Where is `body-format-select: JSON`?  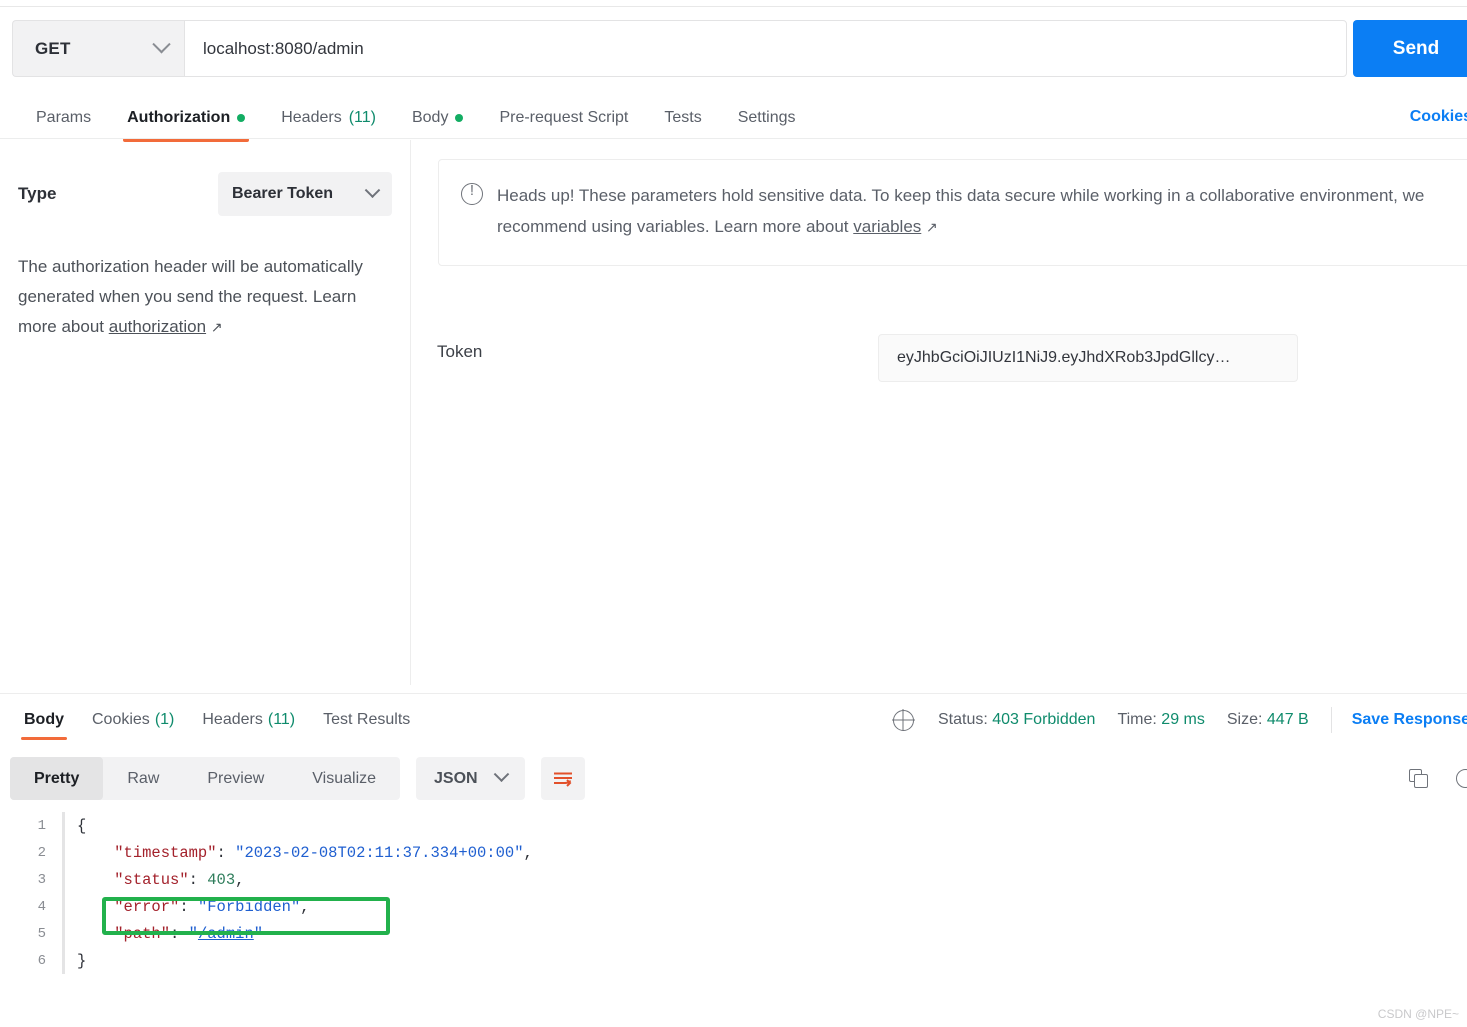
body-format-select: JSON is located at coordinates (470, 778).